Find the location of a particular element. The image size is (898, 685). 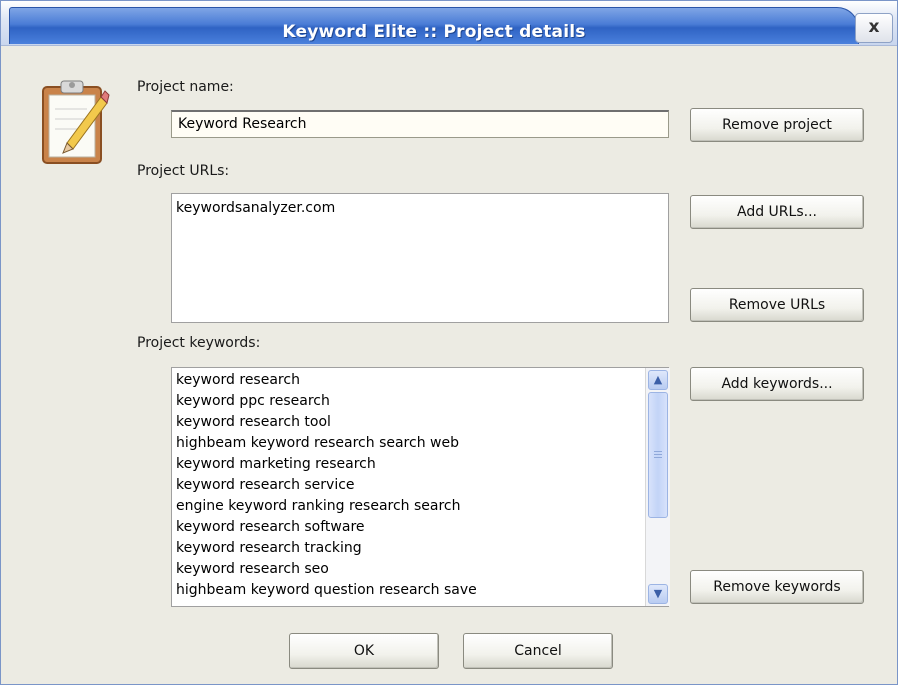

cancel-button: Cancel is located at coordinates (538, 651).